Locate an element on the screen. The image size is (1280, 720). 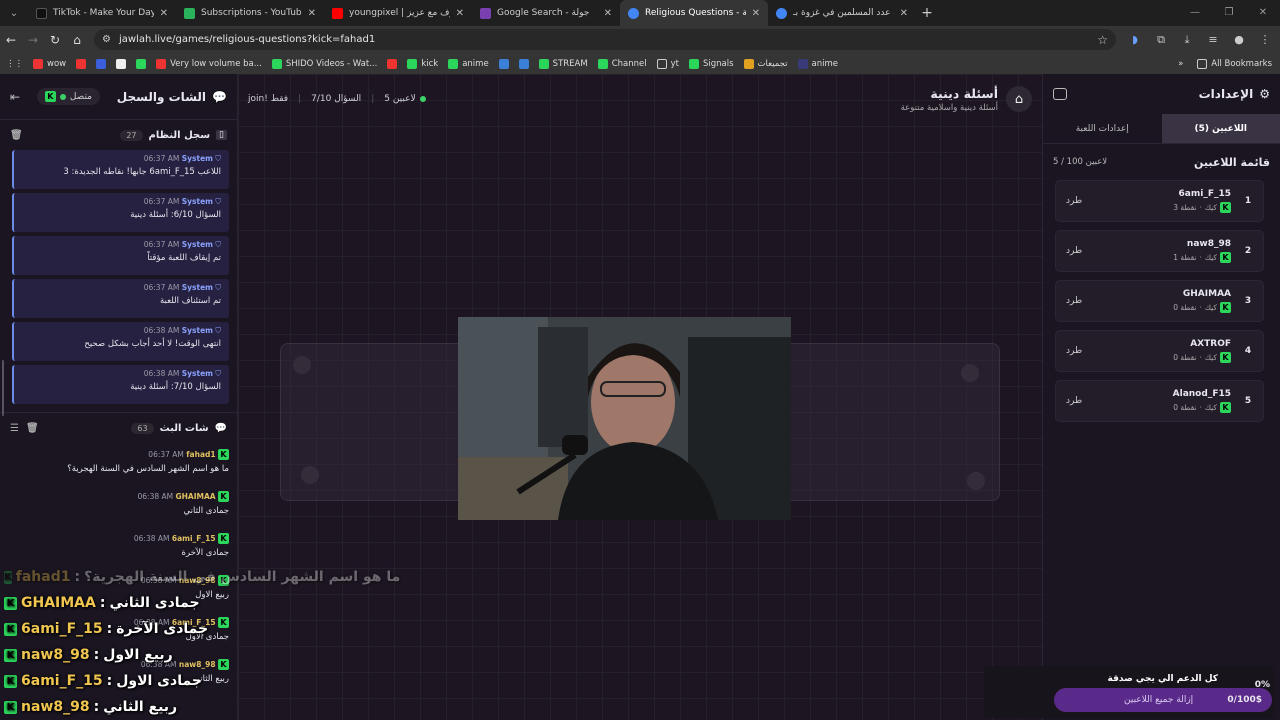
all-bookmarks-folder: All Bookmarks is located at coordinates (1234, 63).